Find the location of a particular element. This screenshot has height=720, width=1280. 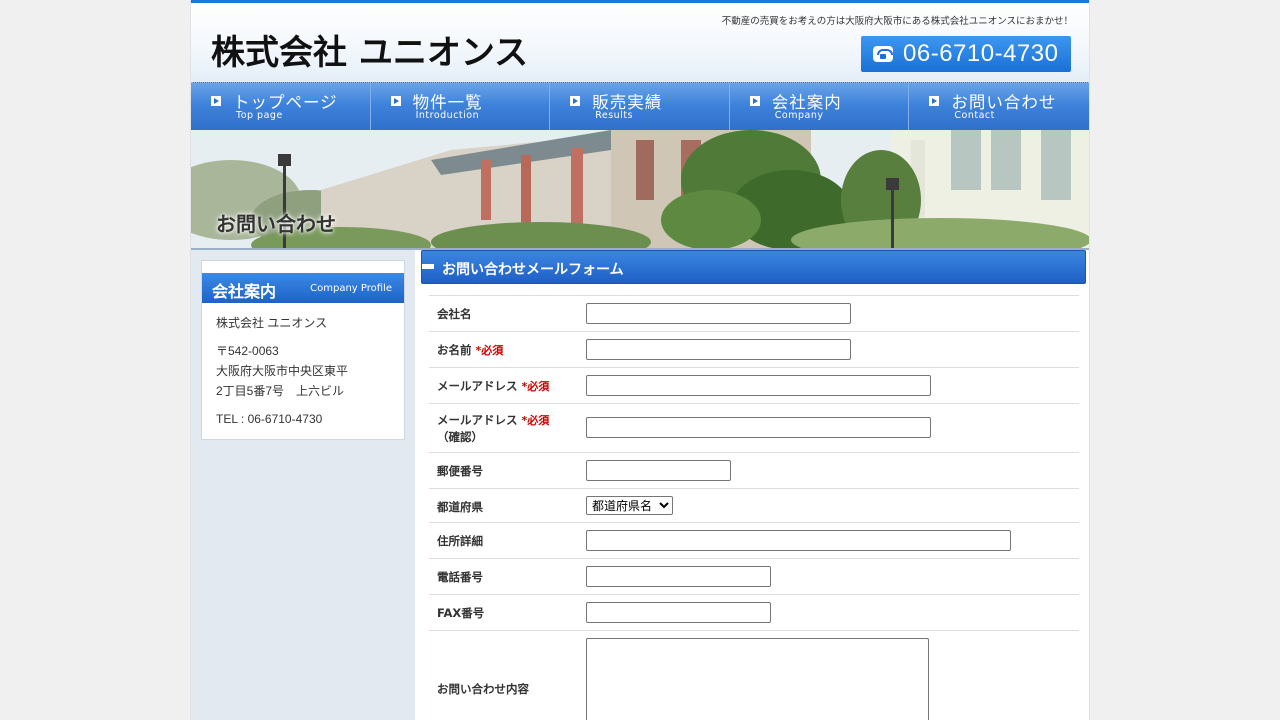

form-row-inquiry: お問い合わせ内容 is located at coordinates (754, 675).